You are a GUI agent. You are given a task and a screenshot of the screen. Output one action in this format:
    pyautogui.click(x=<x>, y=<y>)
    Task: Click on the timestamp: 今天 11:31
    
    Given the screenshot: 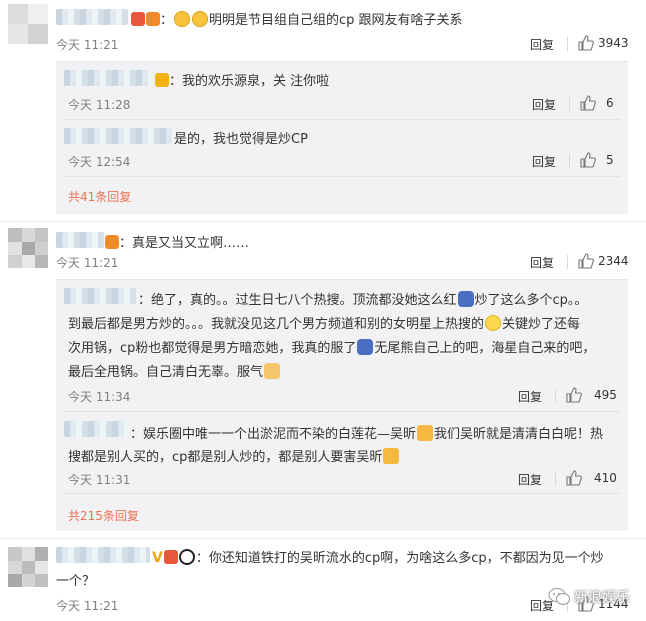 What is the action you would take?
    pyautogui.click(x=99, y=480)
    